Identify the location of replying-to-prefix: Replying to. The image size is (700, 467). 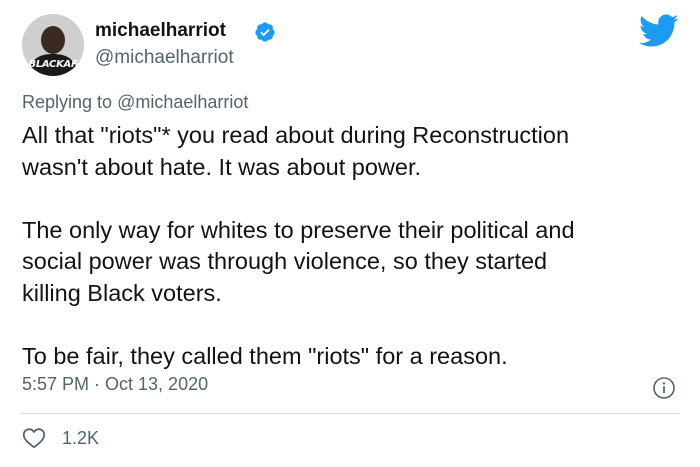
(70, 102).